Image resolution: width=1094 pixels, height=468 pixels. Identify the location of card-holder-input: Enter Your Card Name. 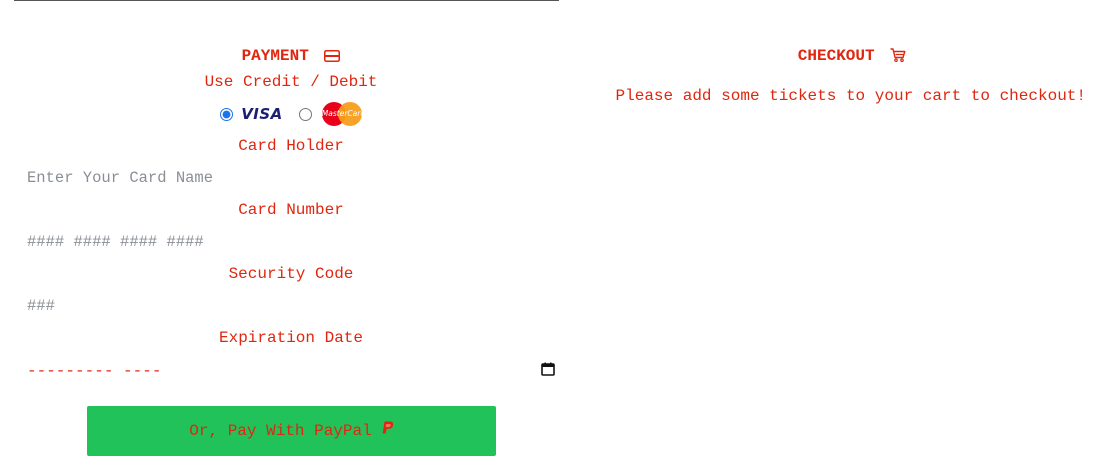
(291, 178).